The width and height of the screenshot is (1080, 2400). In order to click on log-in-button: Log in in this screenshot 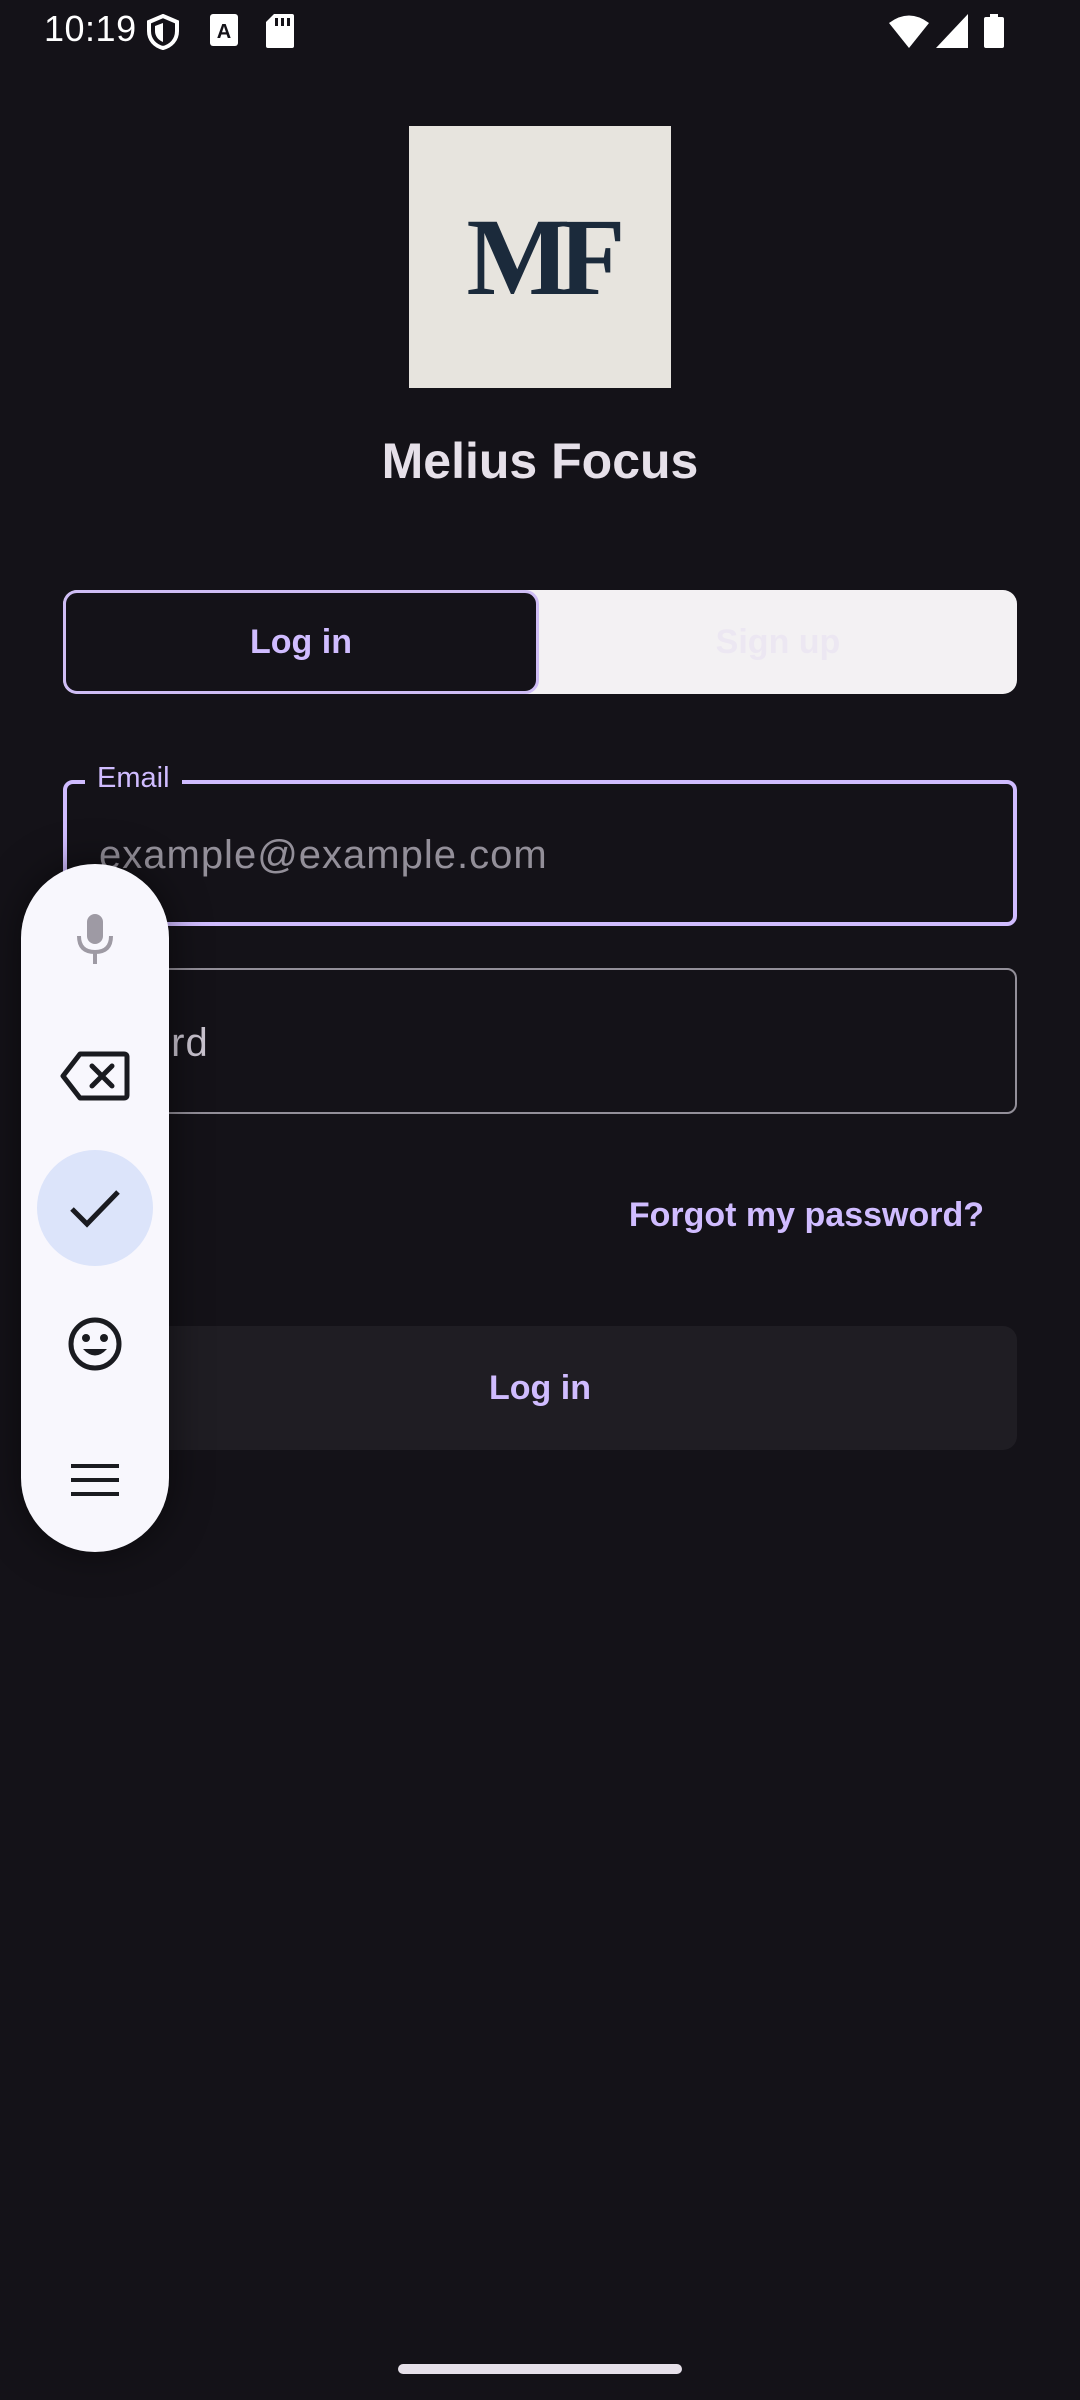, I will do `click(540, 1388)`.